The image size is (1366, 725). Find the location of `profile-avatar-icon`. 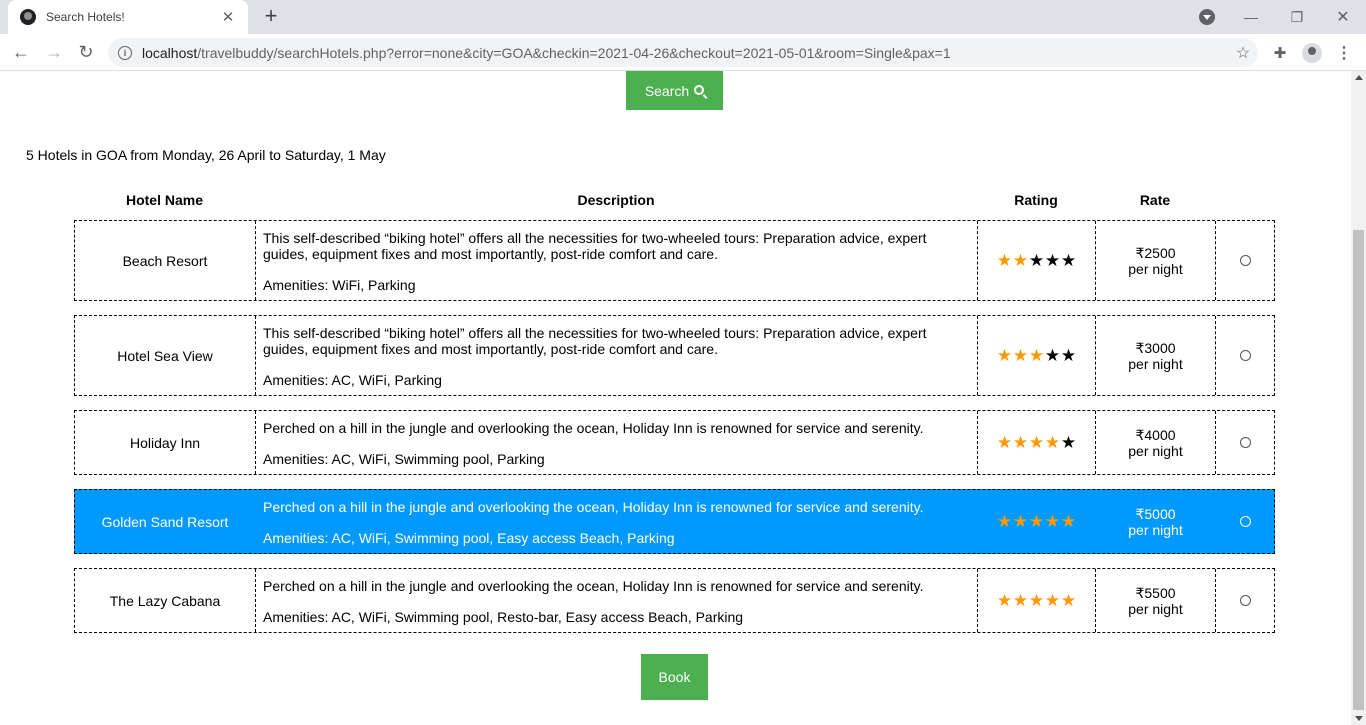

profile-avatar-icon is located at coordinates (1312, 53).